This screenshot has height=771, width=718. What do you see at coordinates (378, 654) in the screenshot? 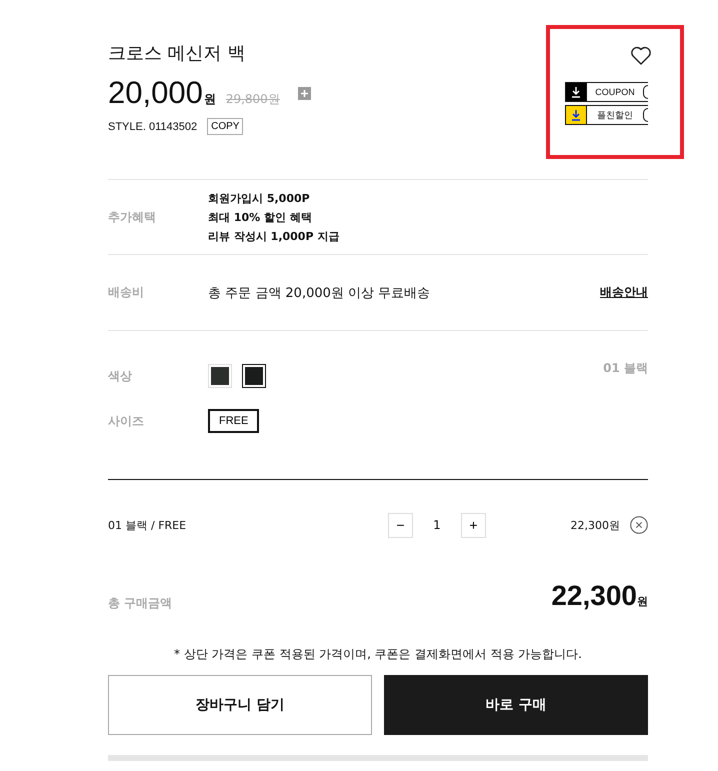
I see `coupon-note: * 상단 가격은 쿠폰 적용된 가격이며, 쿠폰은 결제화면에서 적용 가능합니다.` at bounding box center [378, 654].